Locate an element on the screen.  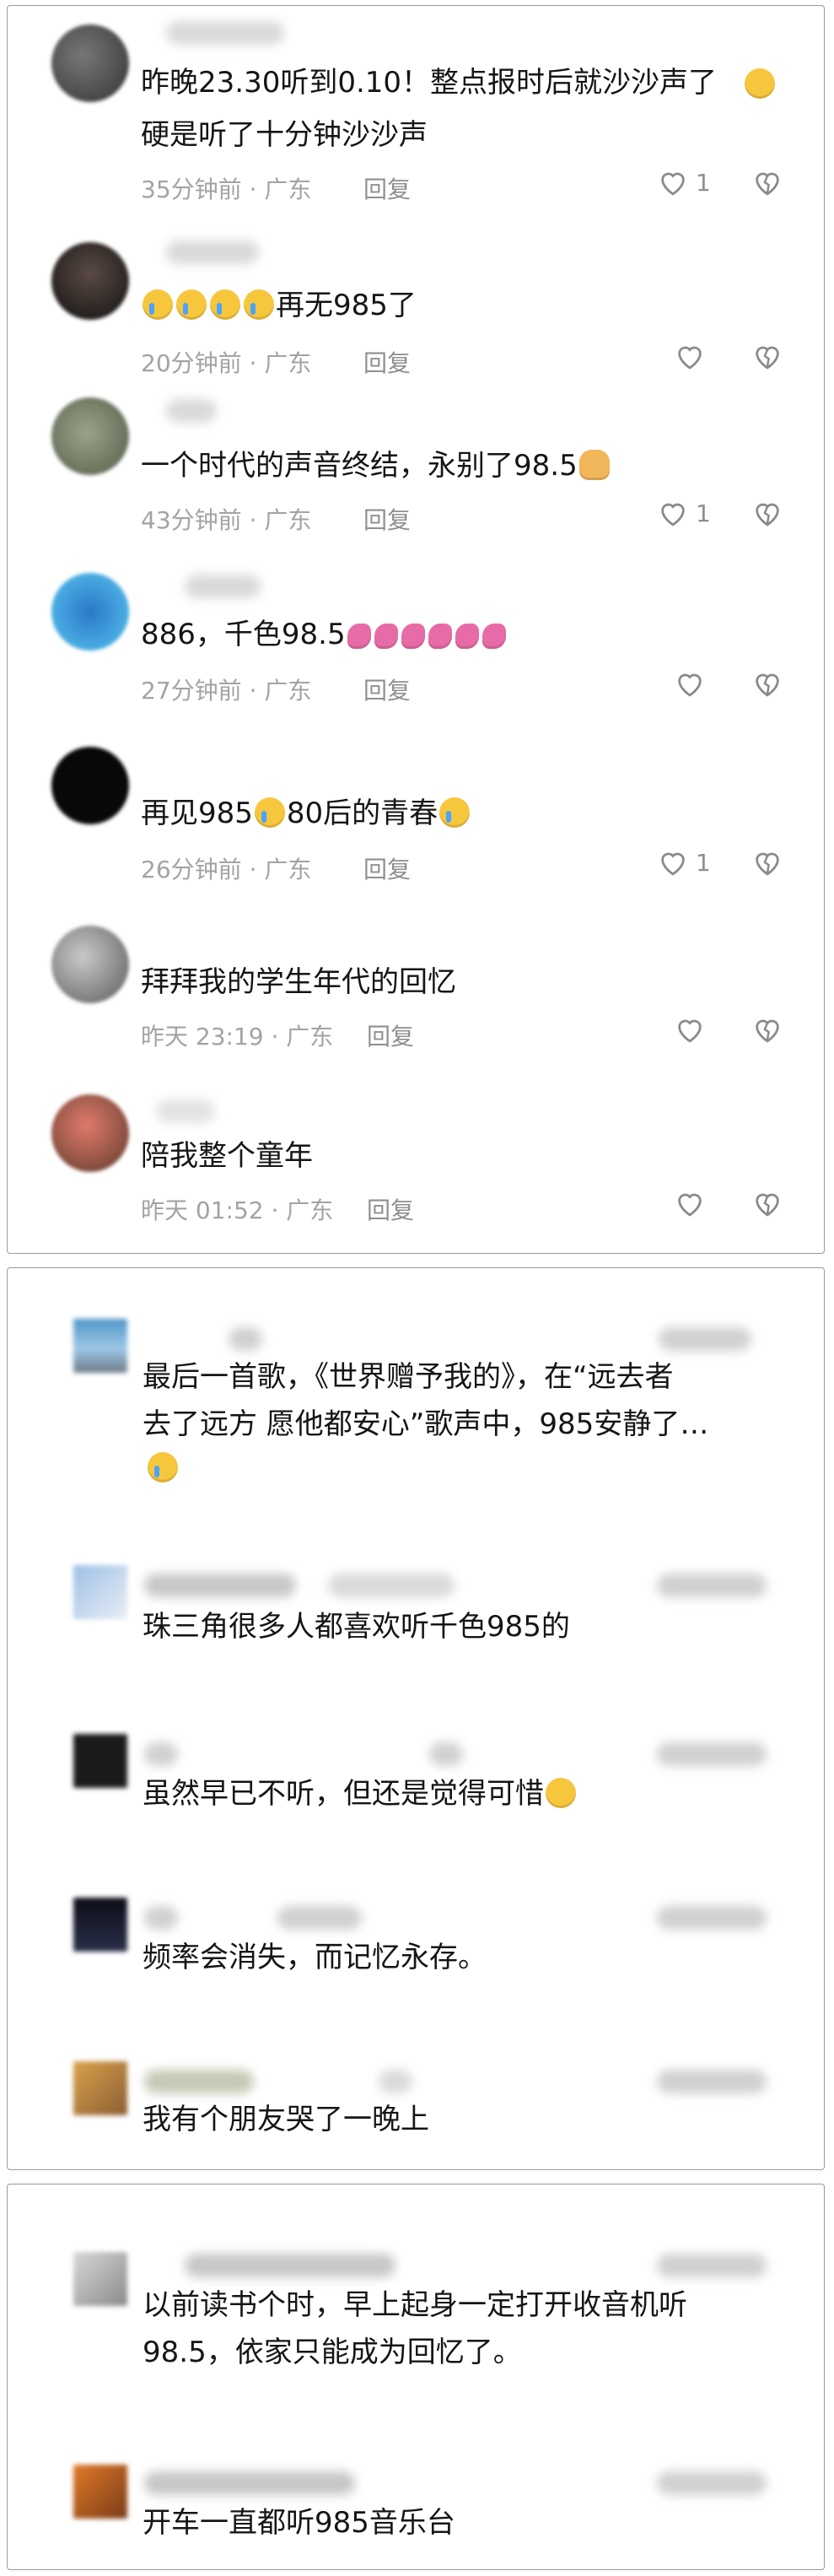
comment-text-row: 886，千色98.5 is located at coordinates (324, 634).